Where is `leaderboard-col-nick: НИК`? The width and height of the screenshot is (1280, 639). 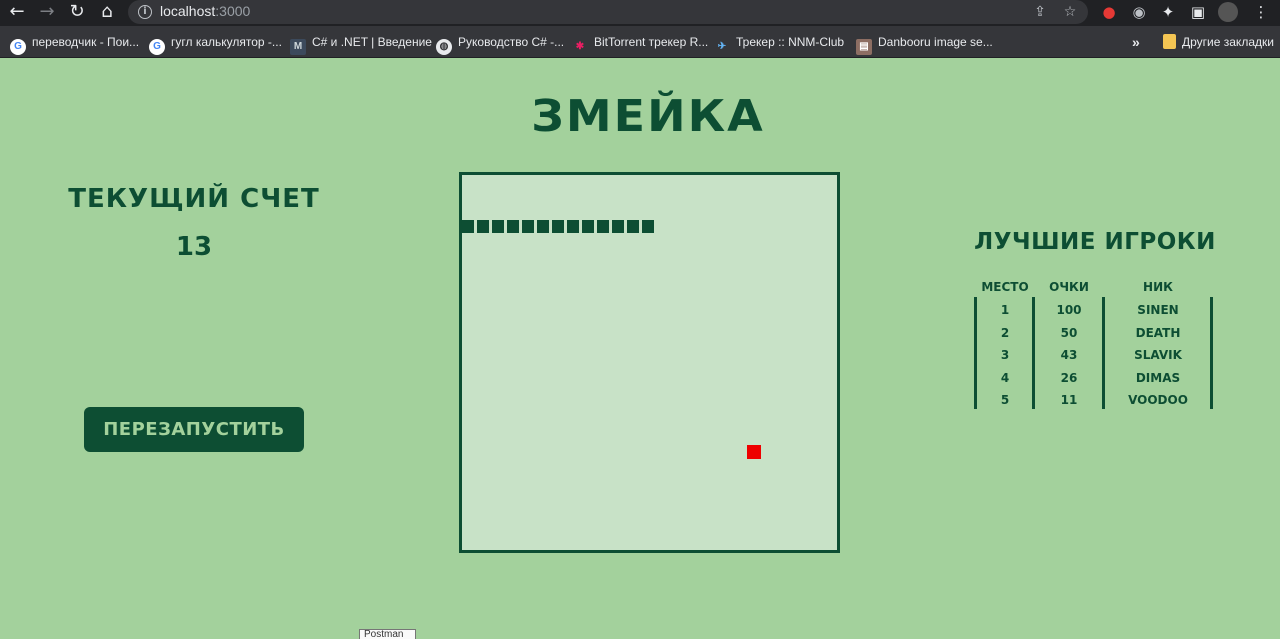
leaderboard-col-nick: НИК is located at coordinates (1158, 287).